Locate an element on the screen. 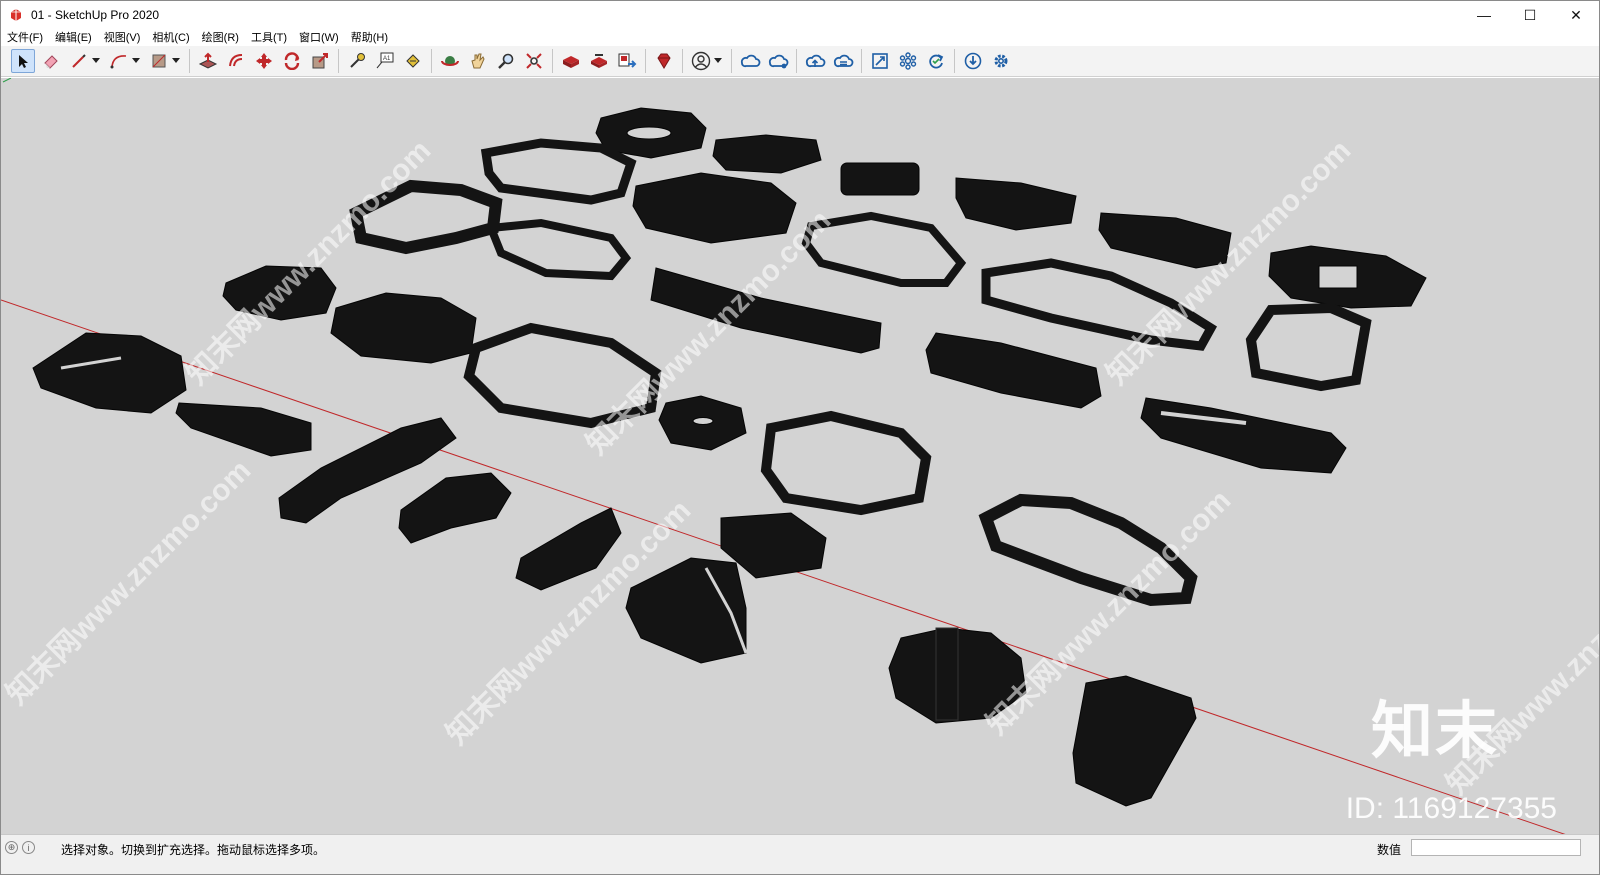 Image resolution: width=1600 pixels, height=875 pixels. cloud-sync-icon is located at coordinates (843, 61).